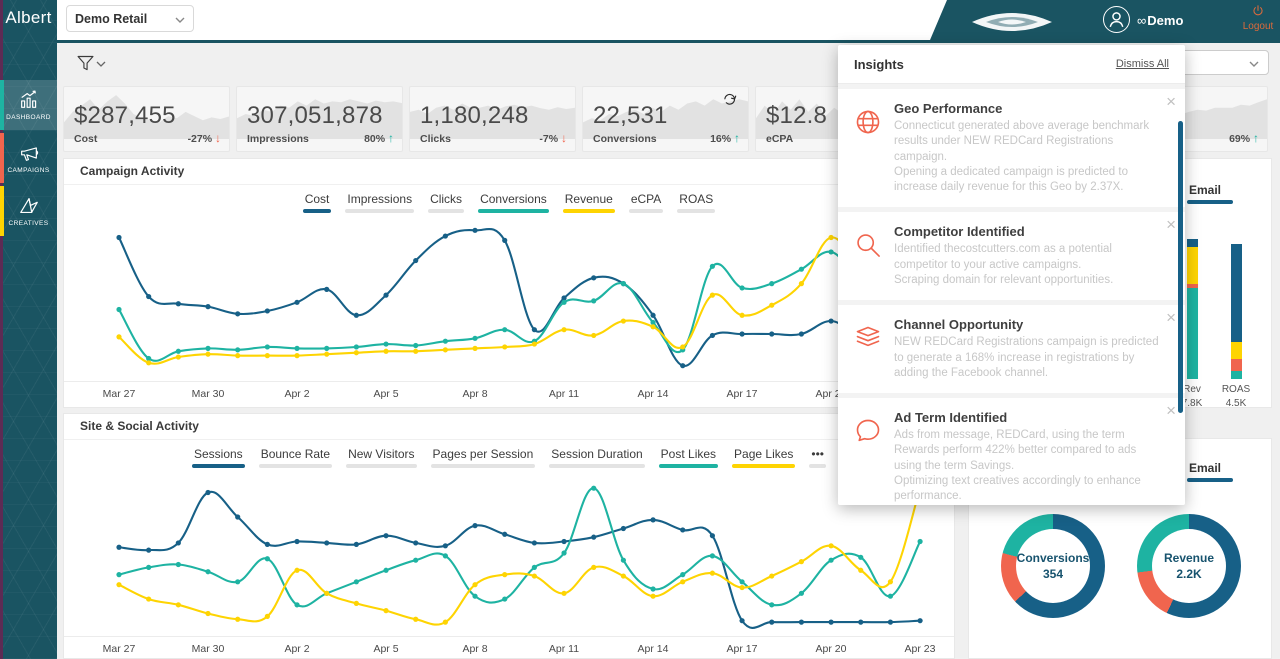 The width and height of the screenshot is (1280, 659). I want to click on dismiss-all-link: Dismiss All, so click(1142, 64).